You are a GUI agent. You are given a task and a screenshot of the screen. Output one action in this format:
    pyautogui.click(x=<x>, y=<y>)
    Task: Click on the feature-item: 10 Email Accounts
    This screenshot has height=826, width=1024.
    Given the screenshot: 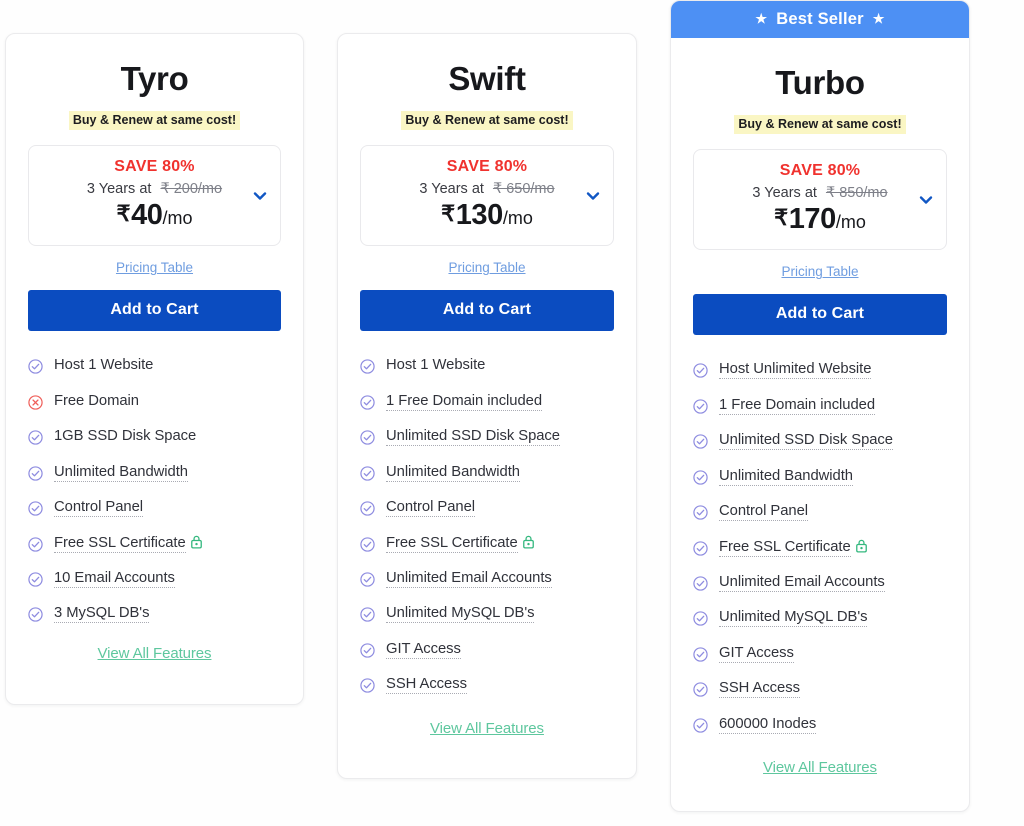 What is the action you would take?
    pyautogui.click(x=154, y=578)
    